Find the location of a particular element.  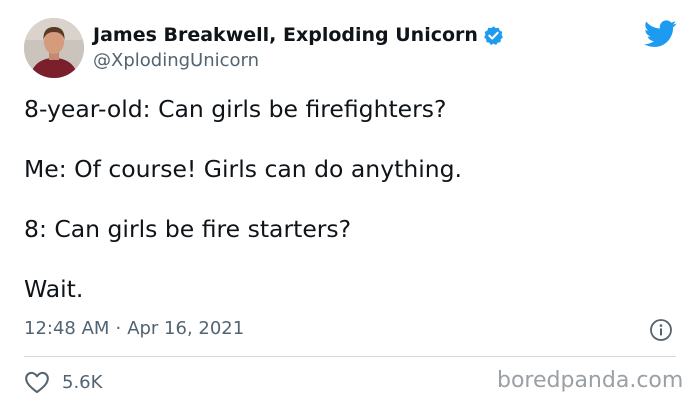

tweet-date: Apr 16, 2021 is located at coordinates (186, 328).